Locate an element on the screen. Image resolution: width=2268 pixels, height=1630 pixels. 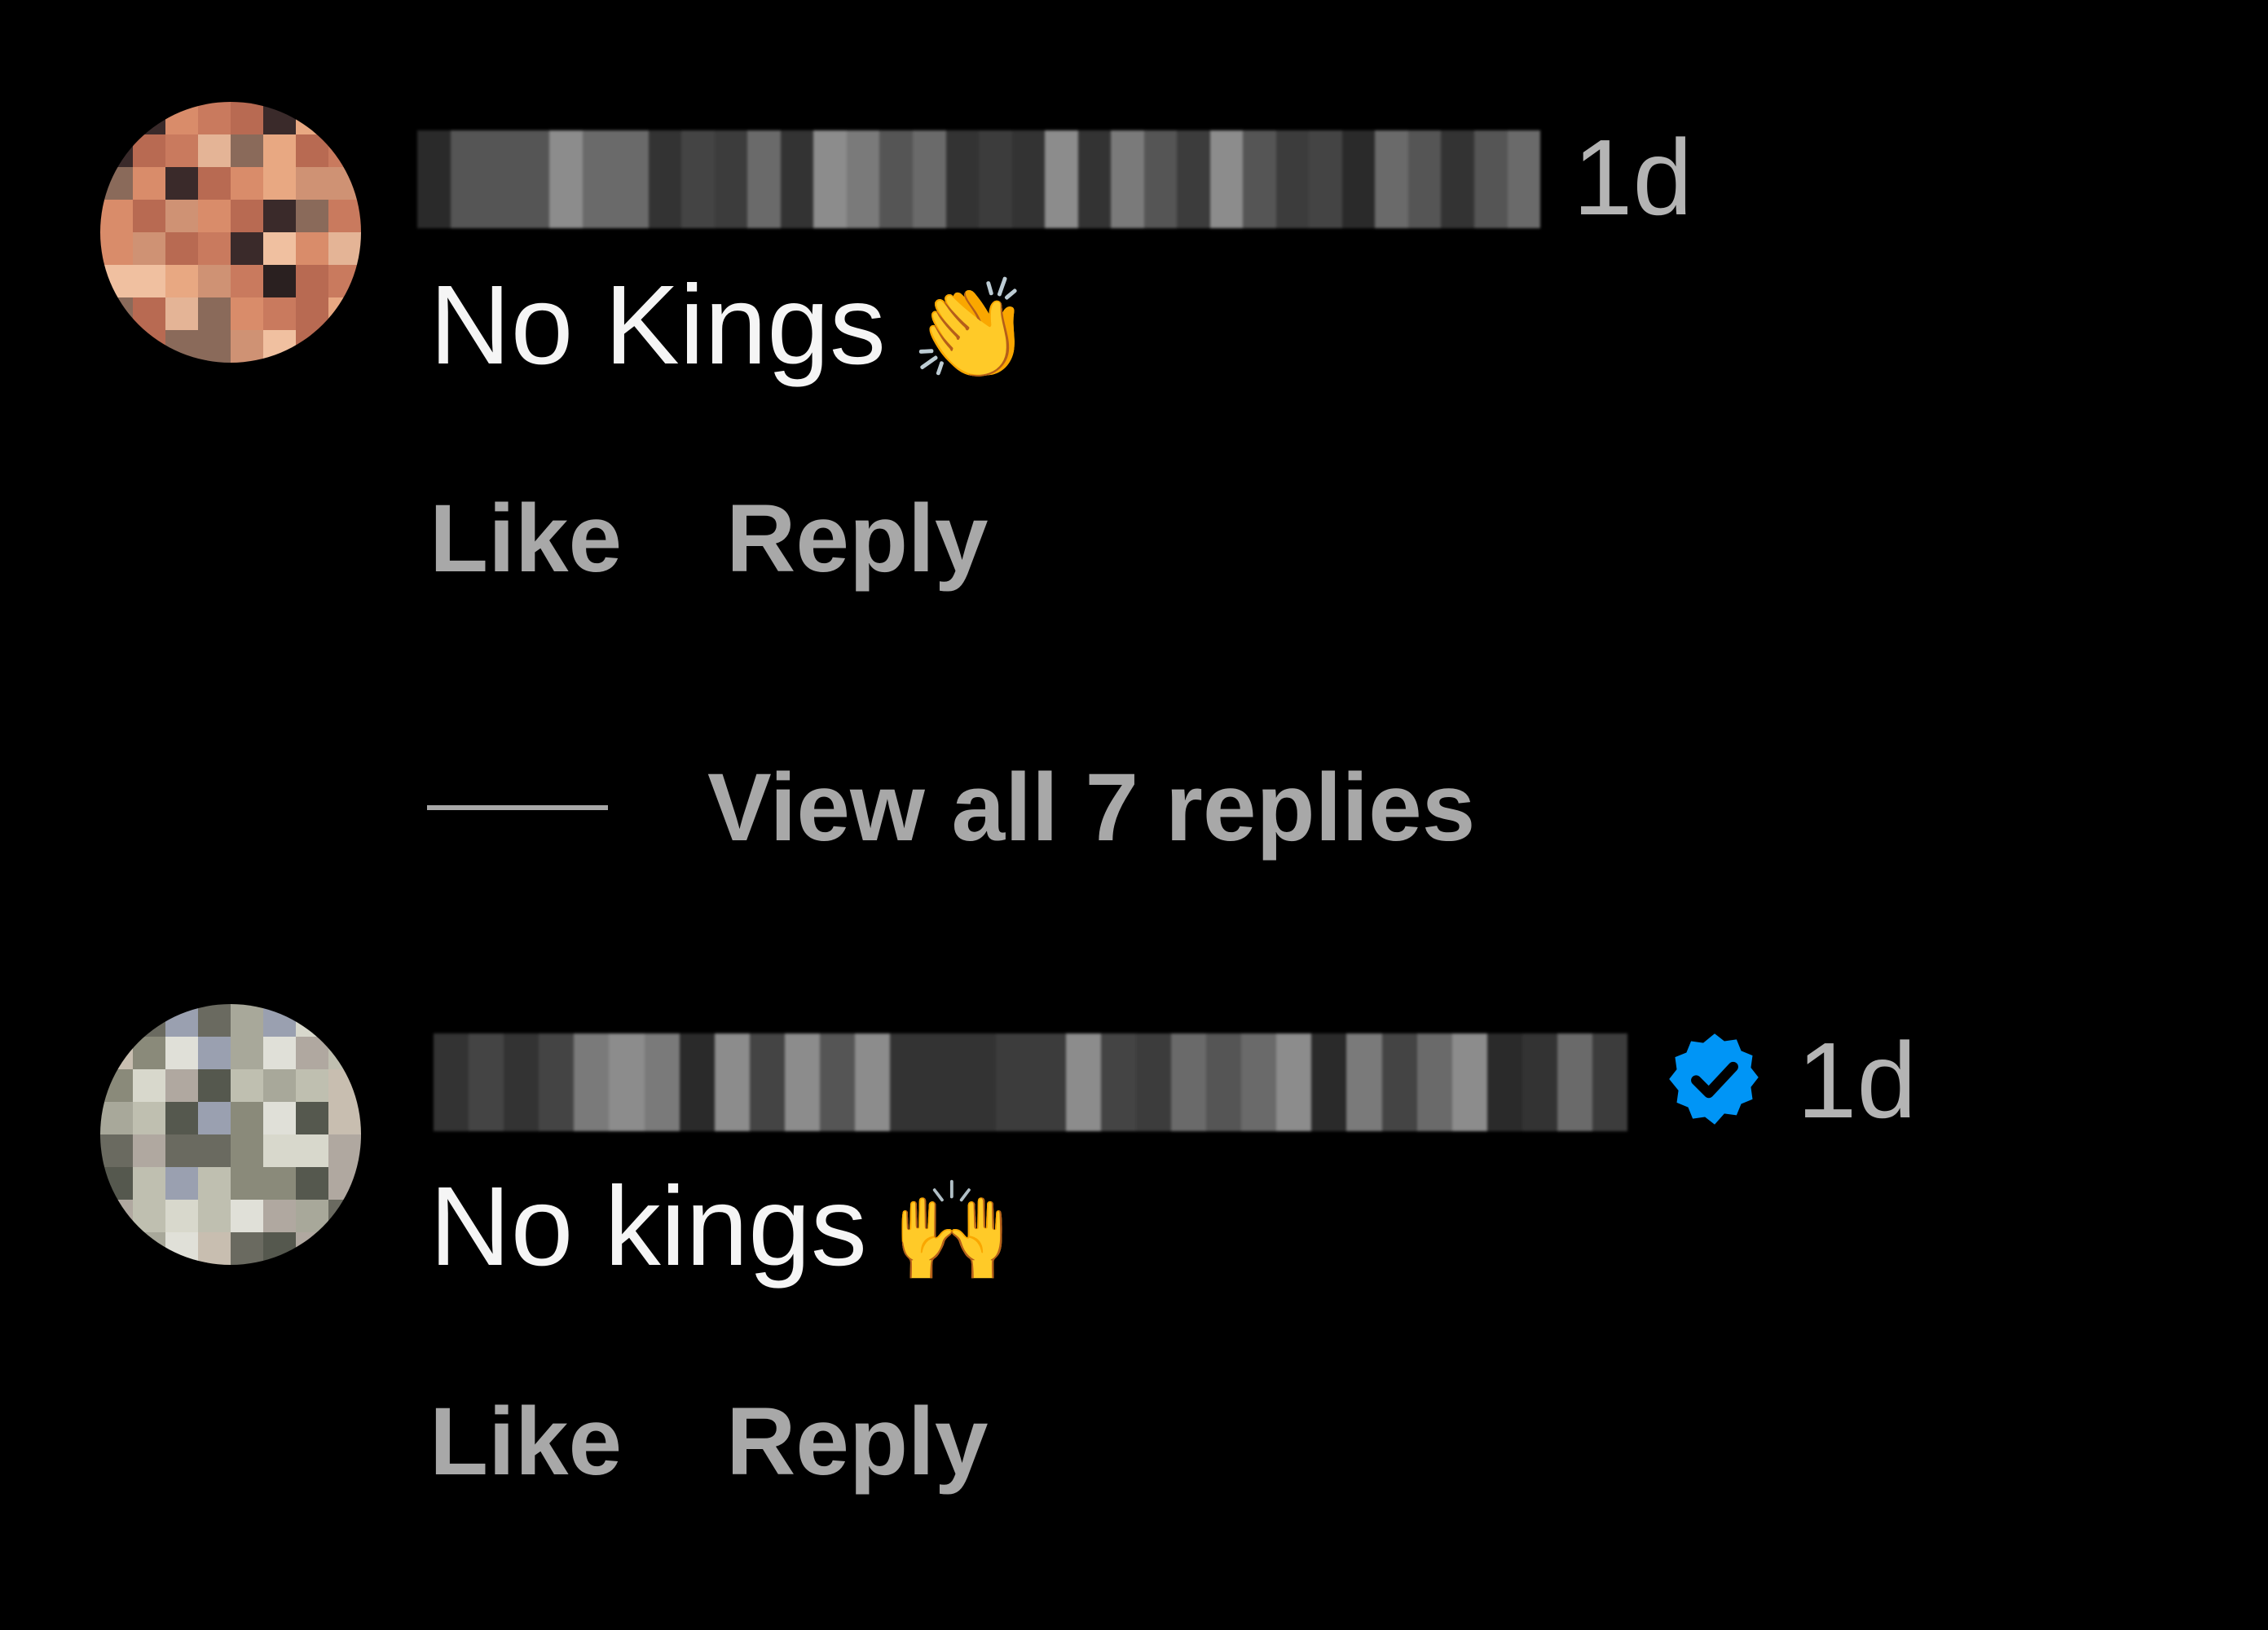
comment-text: No kings 🙌 is located at coordinates (721, 1226).